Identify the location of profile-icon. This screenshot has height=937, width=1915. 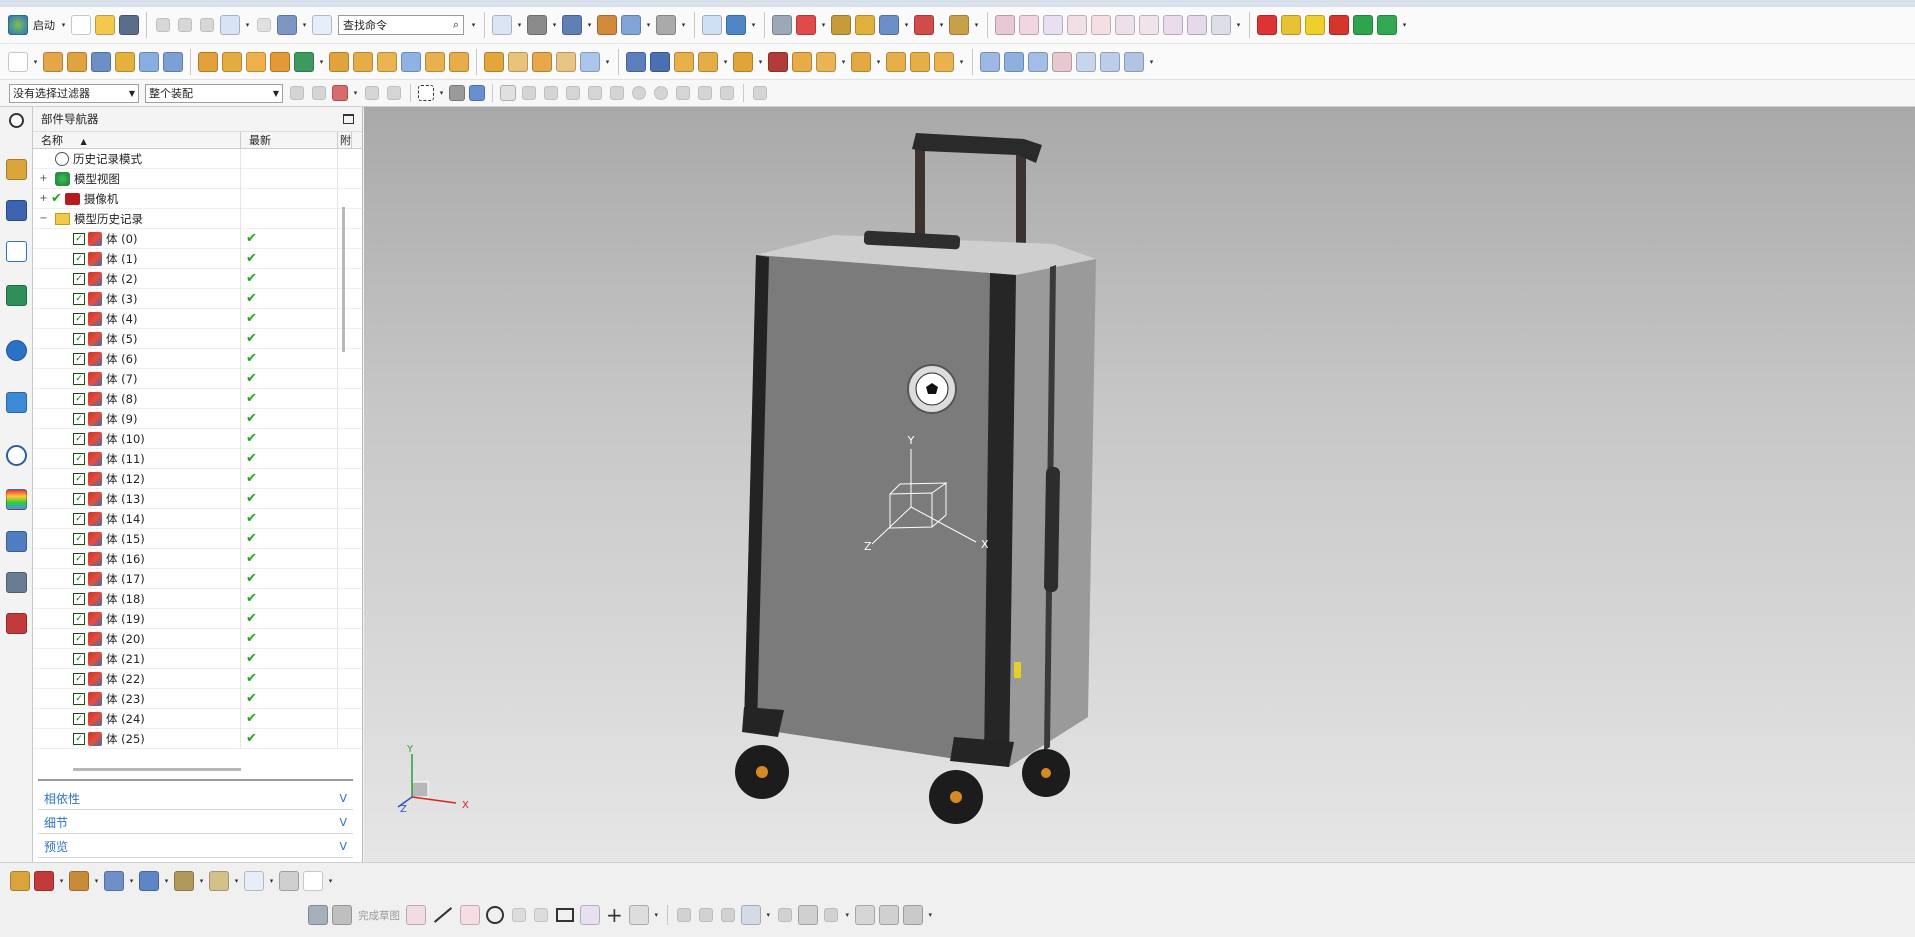
(416, 915).